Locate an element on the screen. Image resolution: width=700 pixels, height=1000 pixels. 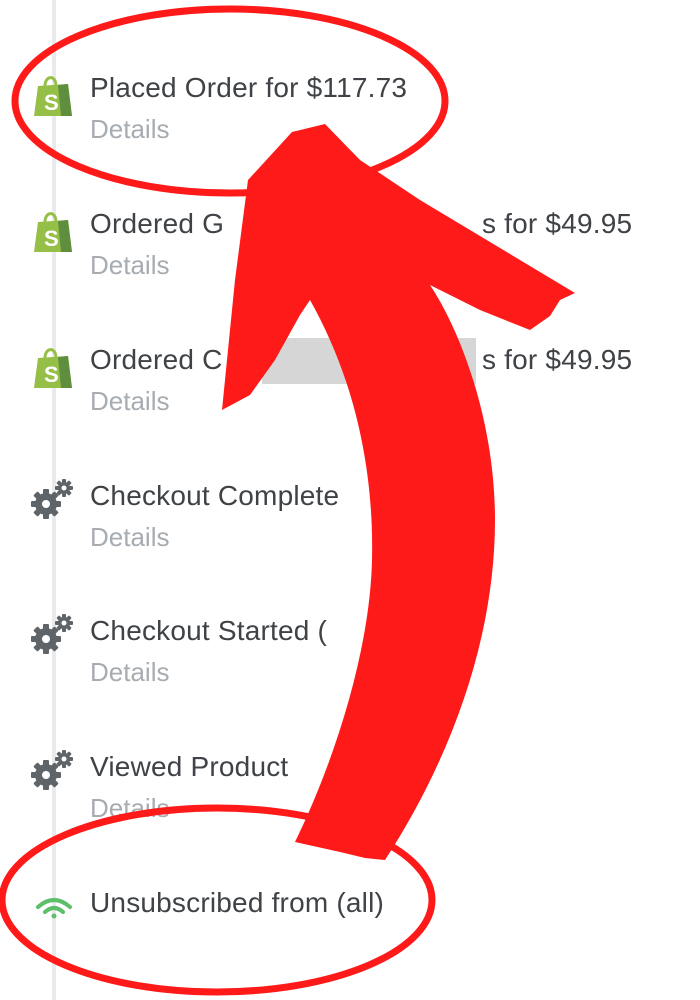
timeline-event-checkout-completed: Checkout Complete U) Details is located at coordinates (350, 523).